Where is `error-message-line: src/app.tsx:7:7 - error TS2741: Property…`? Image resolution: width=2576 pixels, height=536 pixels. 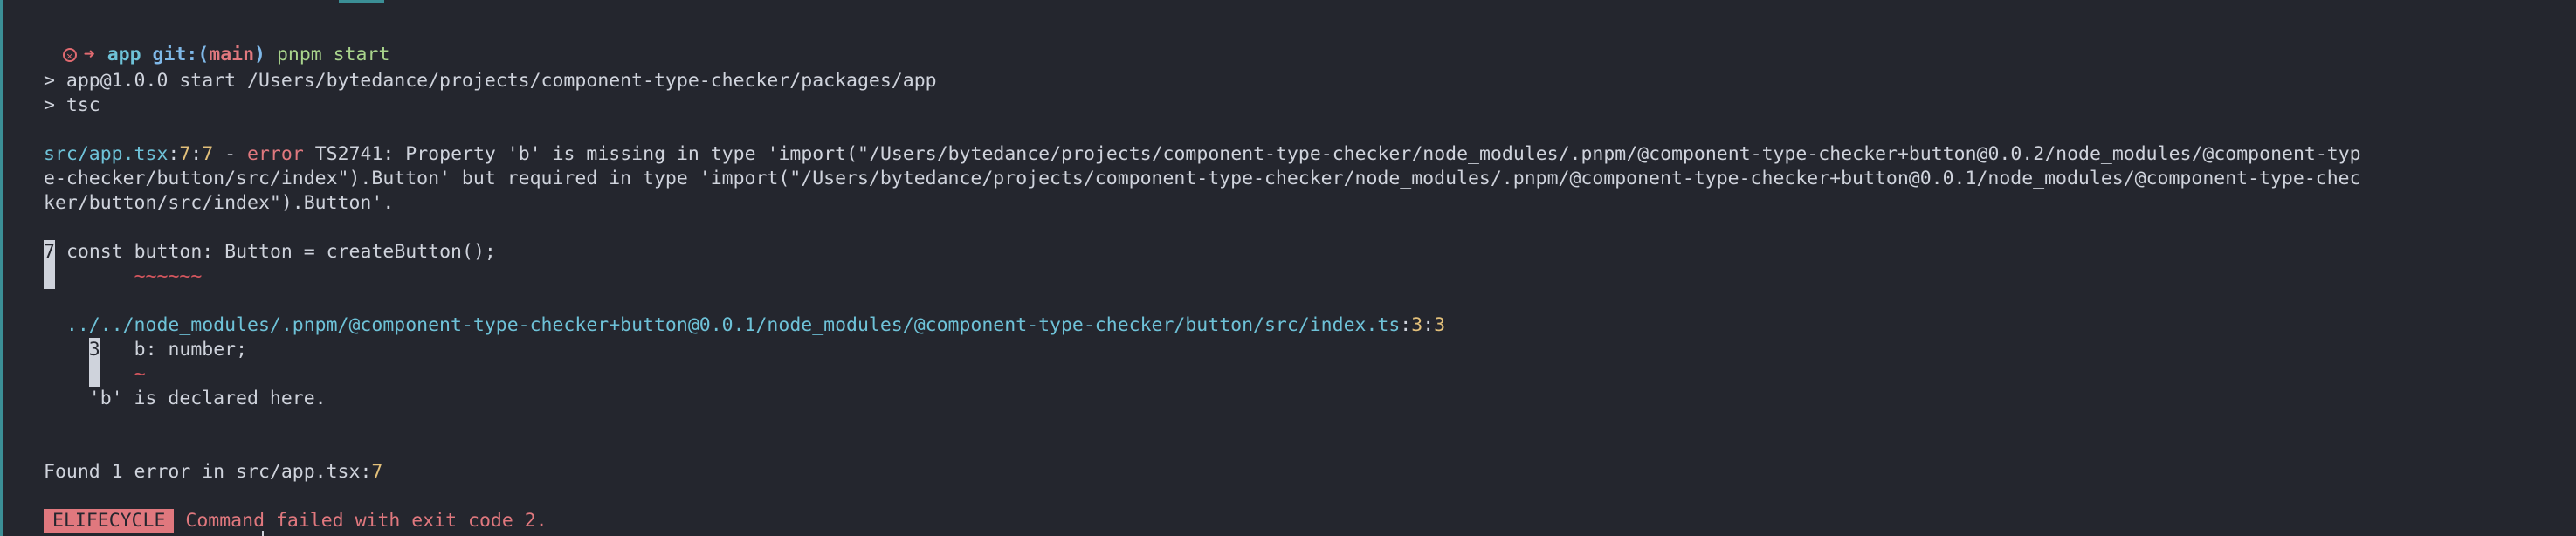 error-message-line: src/app.tsx:7:7 - error TS2741: Property… is located at coordinates (1202, 154).